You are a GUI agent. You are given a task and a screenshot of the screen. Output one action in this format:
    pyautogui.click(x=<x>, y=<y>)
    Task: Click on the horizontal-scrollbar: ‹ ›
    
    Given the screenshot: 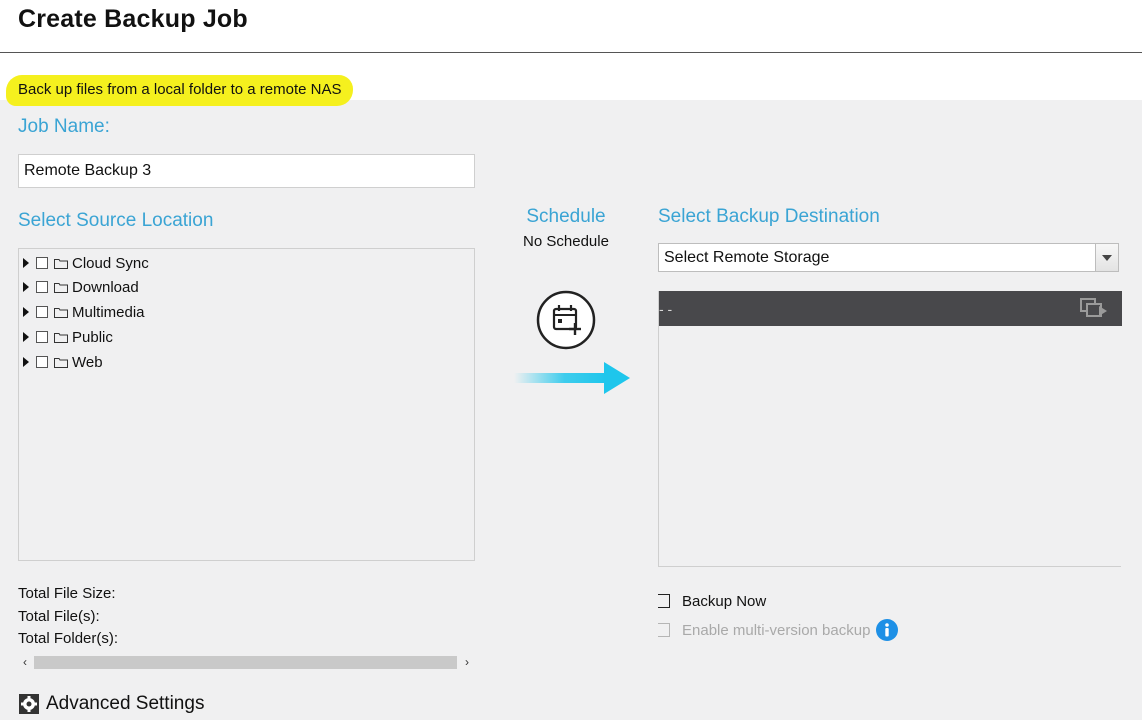 What is the action you would take?
    pyautogui.click(x=246, y=662)
    